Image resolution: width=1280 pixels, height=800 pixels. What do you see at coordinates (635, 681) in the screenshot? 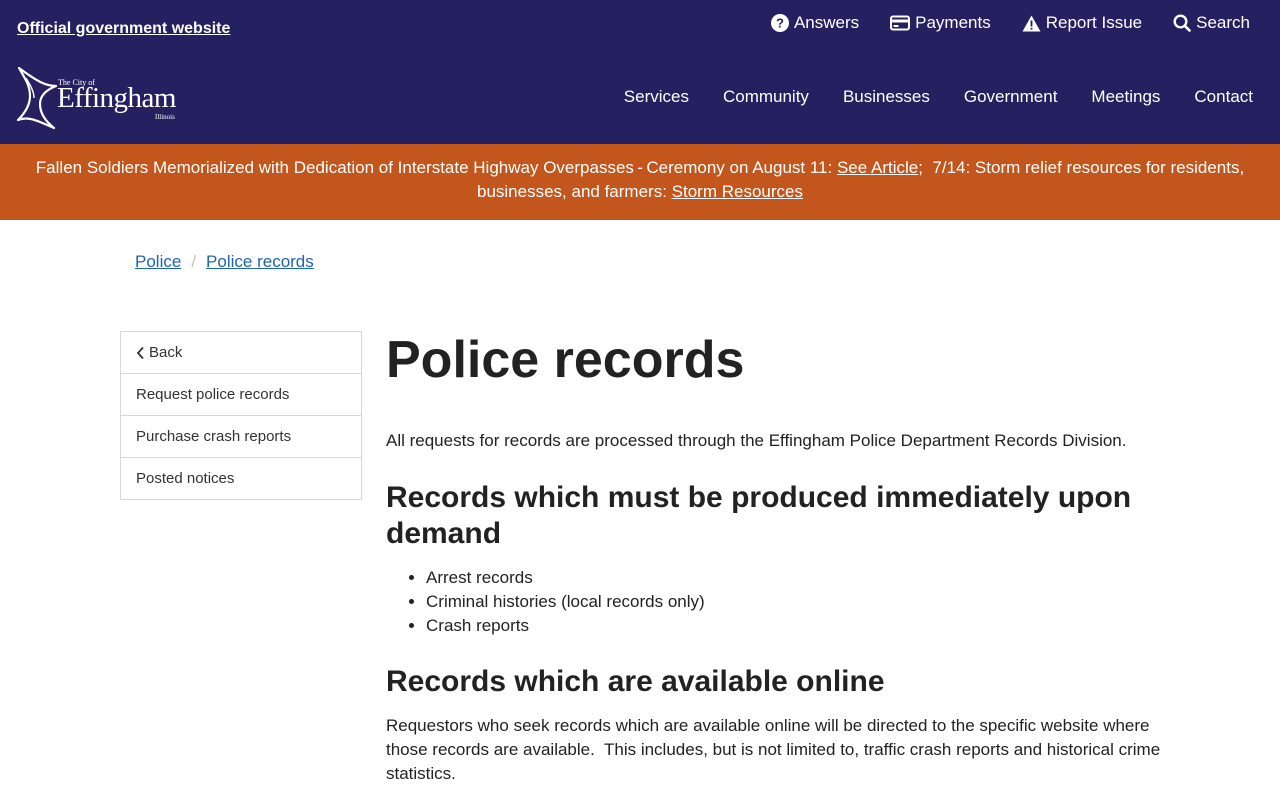
I see `section-heading-online: Records which are available online` at bounding box center [635, 681].